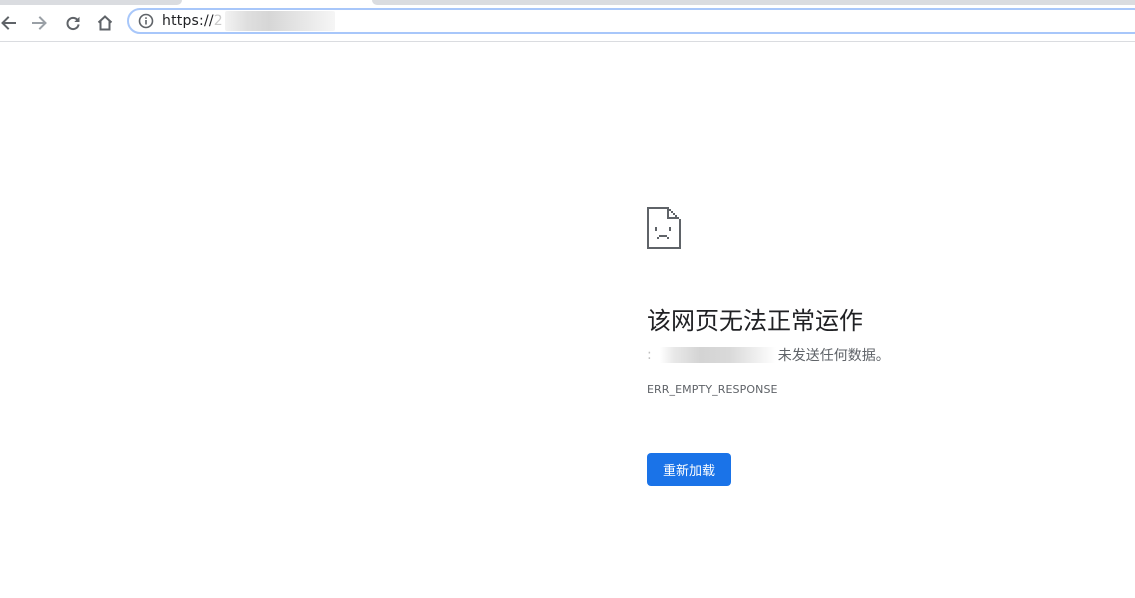  Describe the element at coordinates (649, 355) in the screenshot. I see `desc-prefix: :` at that location.